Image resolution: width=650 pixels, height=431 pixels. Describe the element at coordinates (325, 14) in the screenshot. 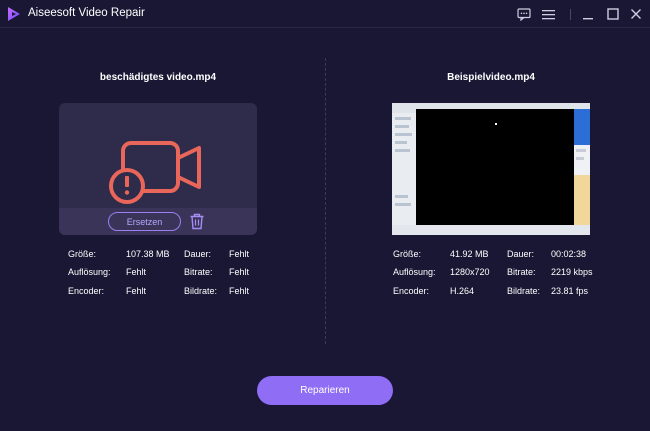

I see `title-bar: Aiseesoft Video Repair` at that location.